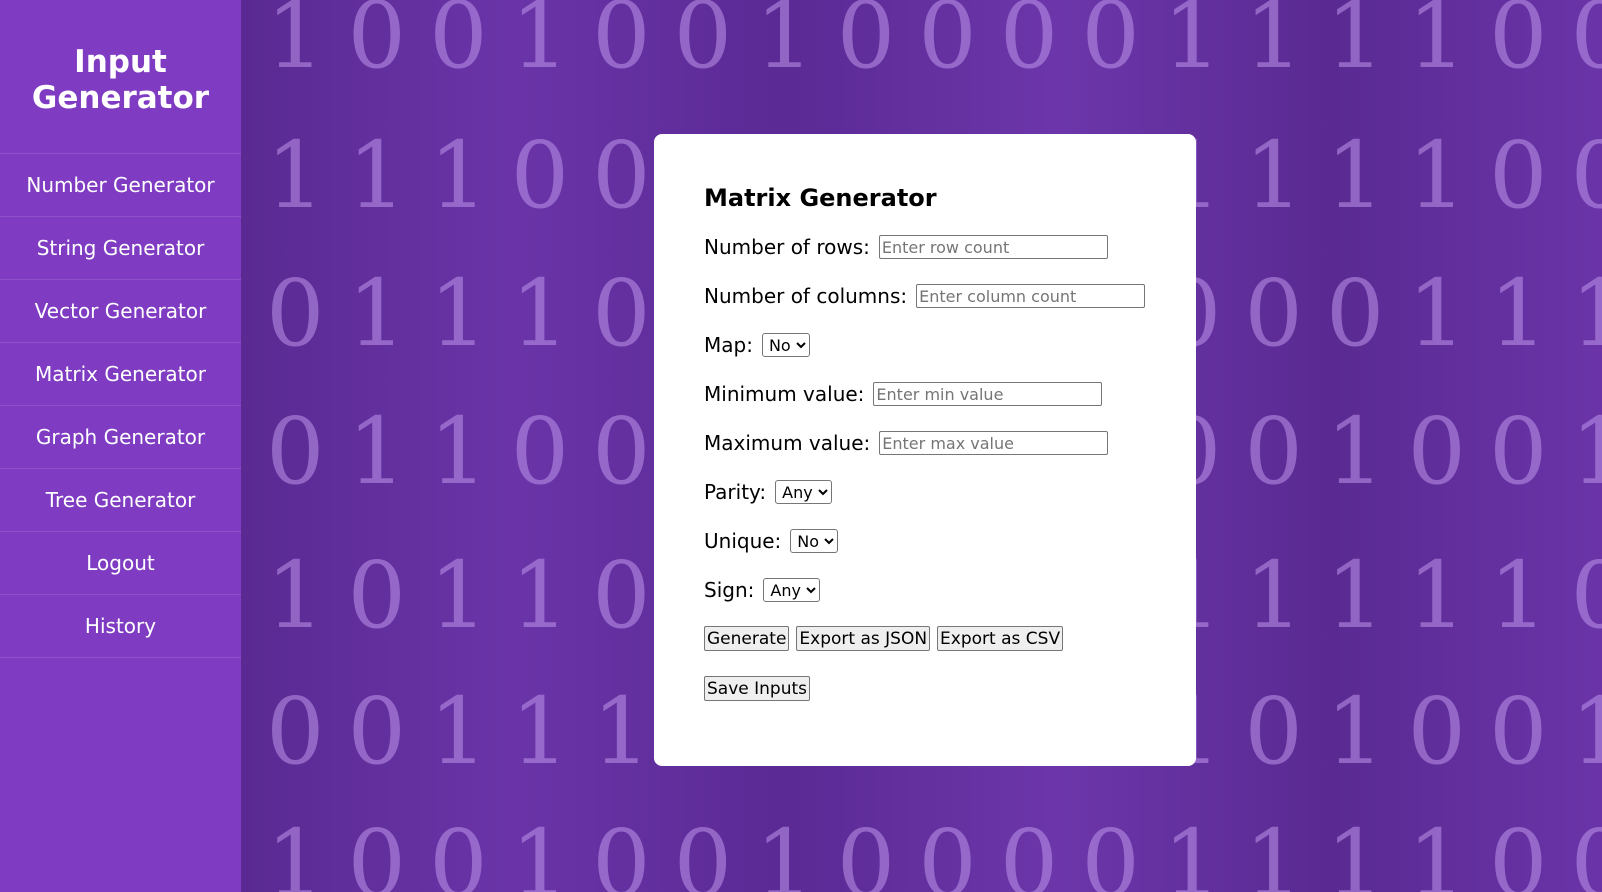 Image resolution: width=1602 pixels, height=892 pixels. I want to click on unique-field: Unique: No, so click(925, 541).